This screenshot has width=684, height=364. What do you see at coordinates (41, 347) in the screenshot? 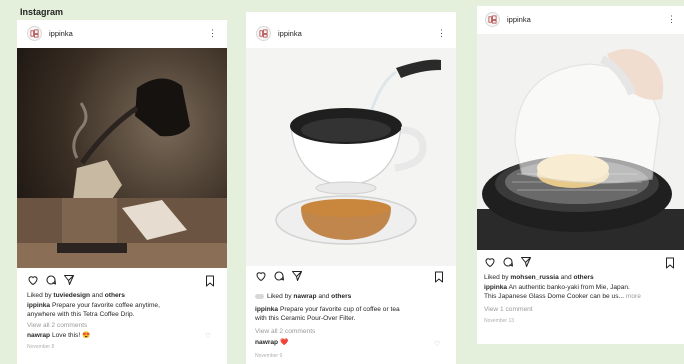
I see `post-date: November 8` at bounding box center [41, 347].